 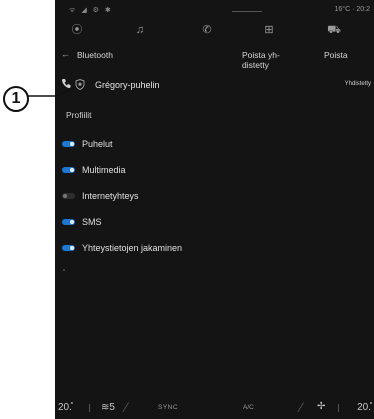 I want to click on profile-label: SMS, so click(x=92, y=222).